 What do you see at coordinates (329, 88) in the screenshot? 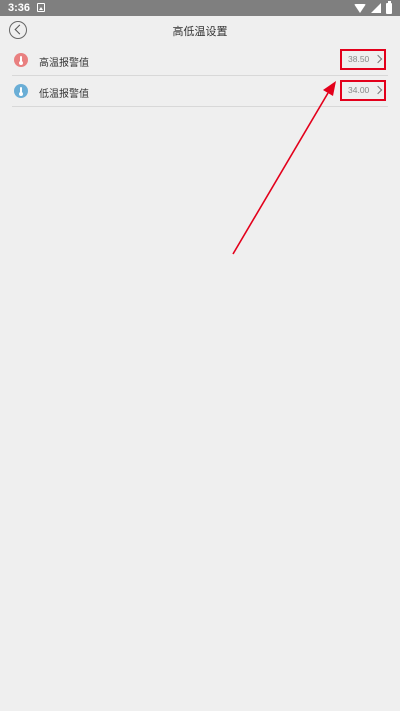
I see `annotation-arrow-head` at bounding box center [329, 88].